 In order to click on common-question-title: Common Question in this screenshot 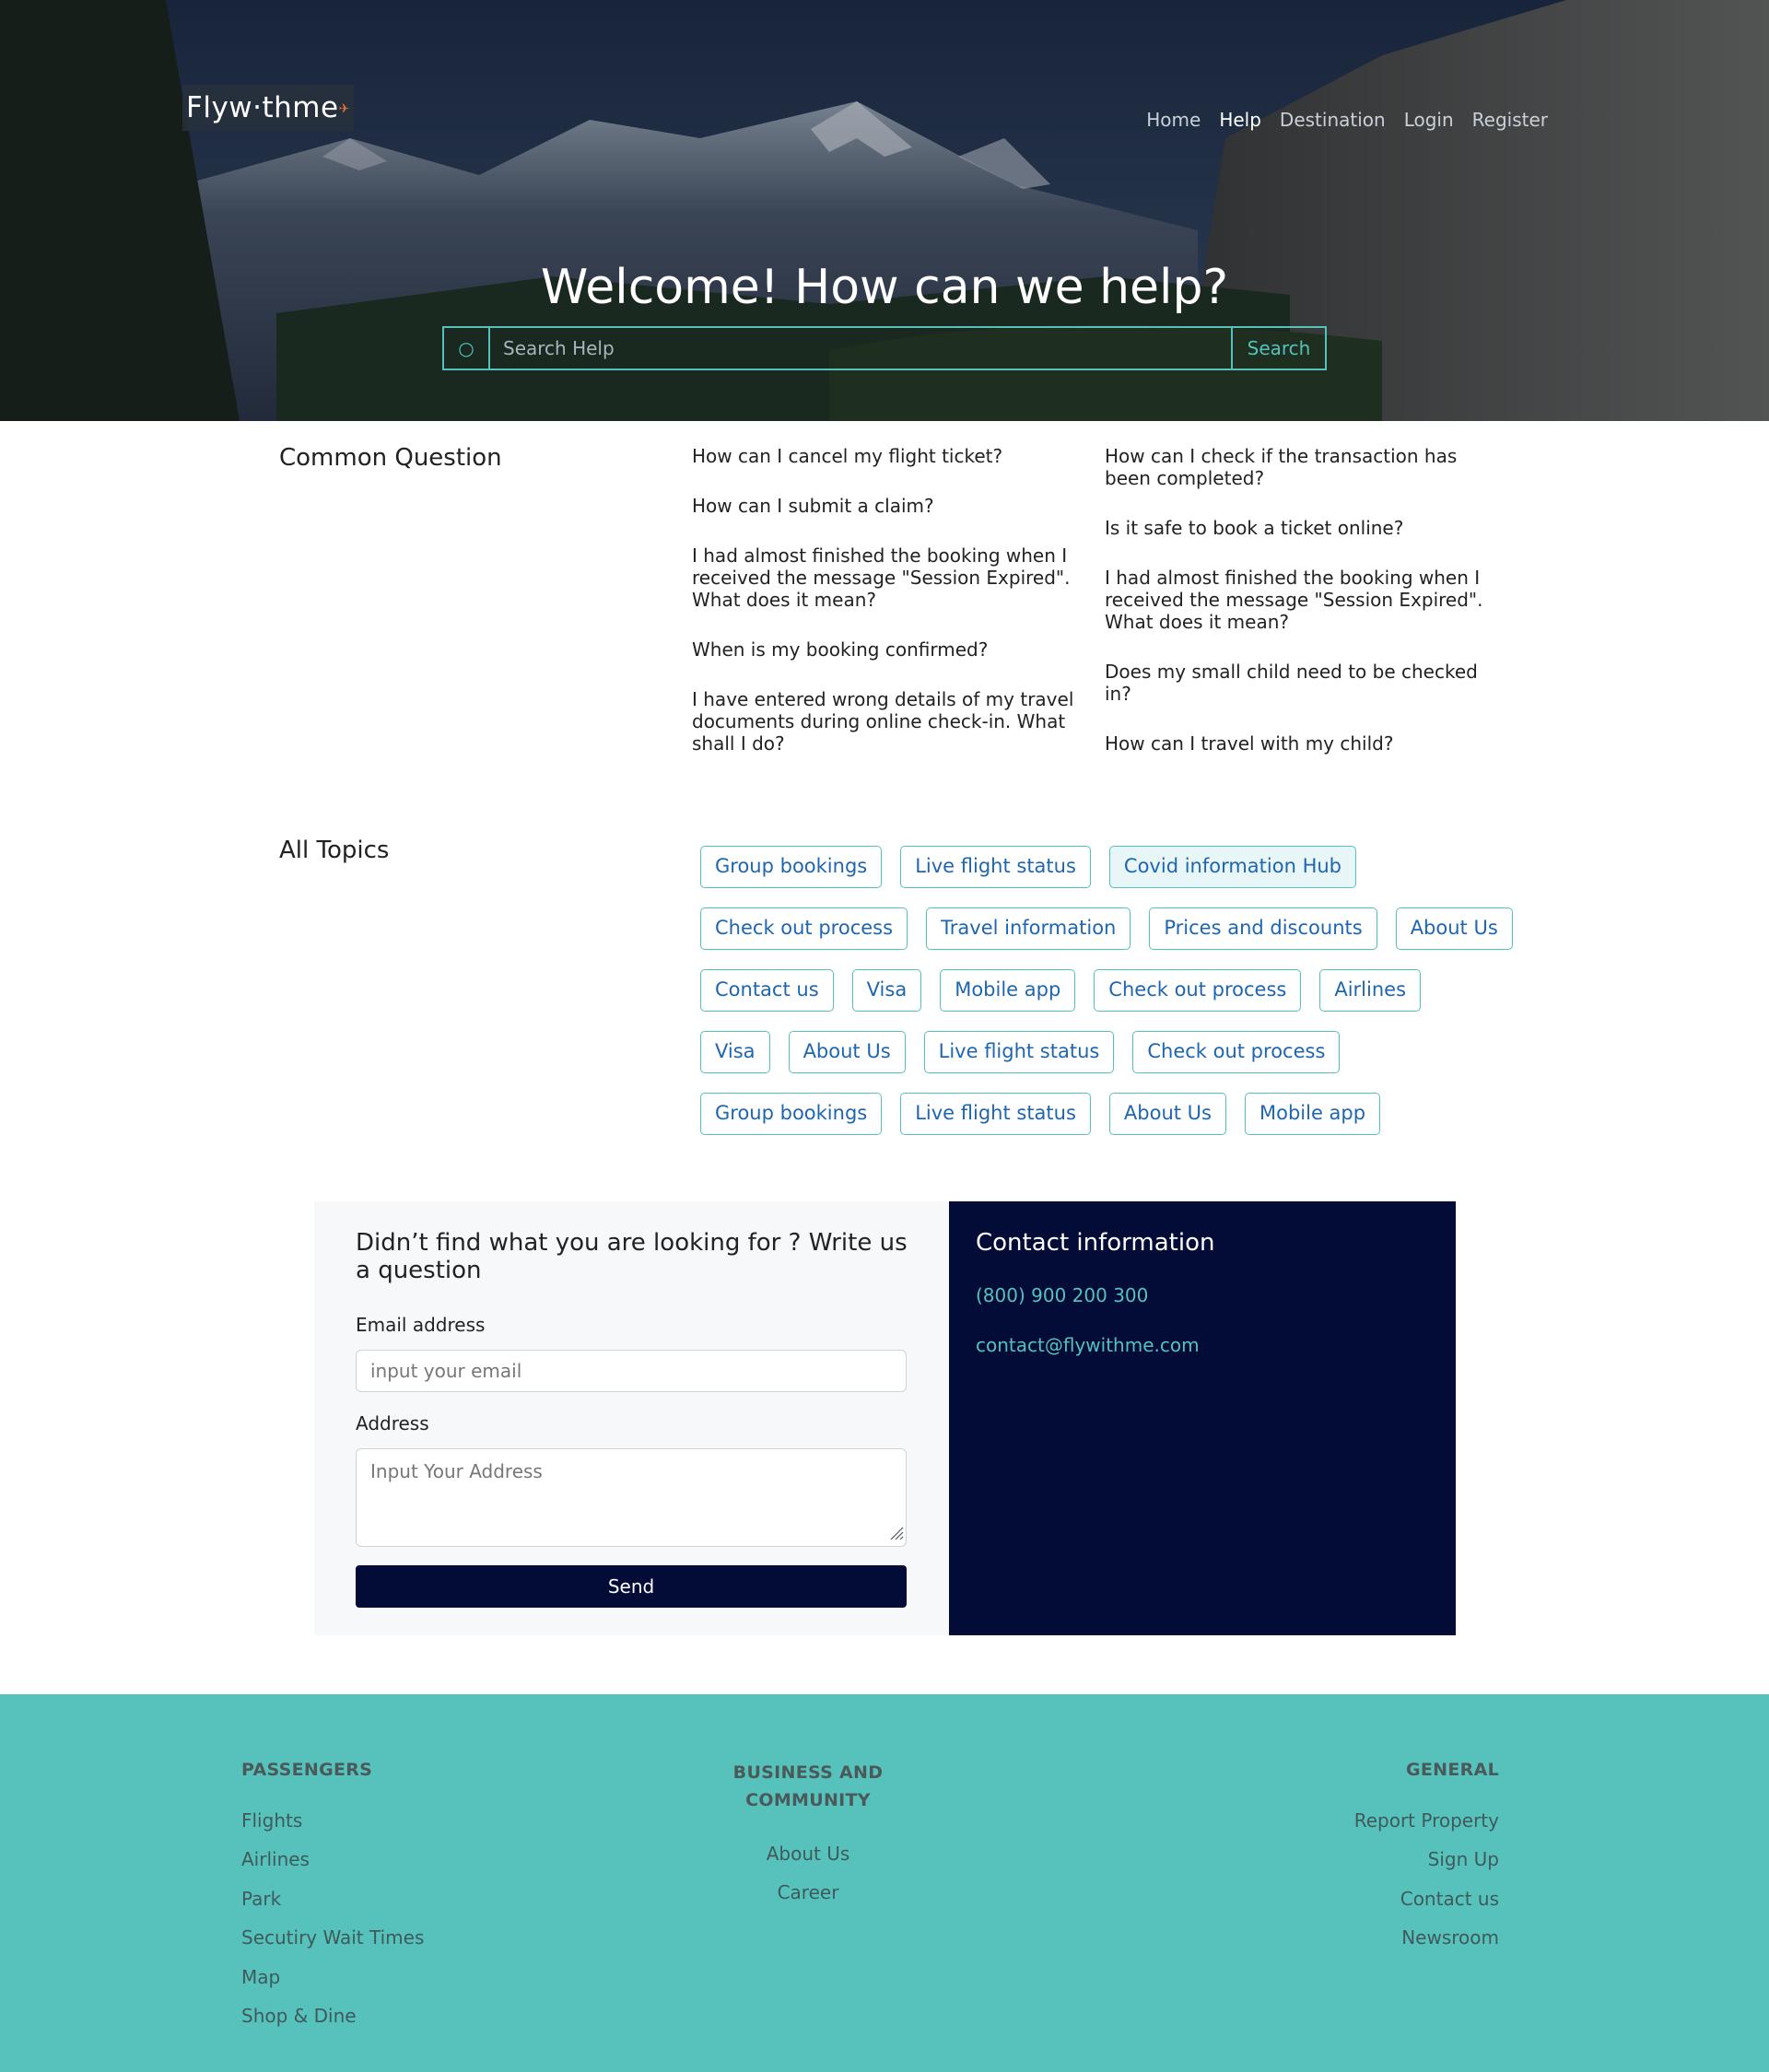, I will do `click(390, 458)`.